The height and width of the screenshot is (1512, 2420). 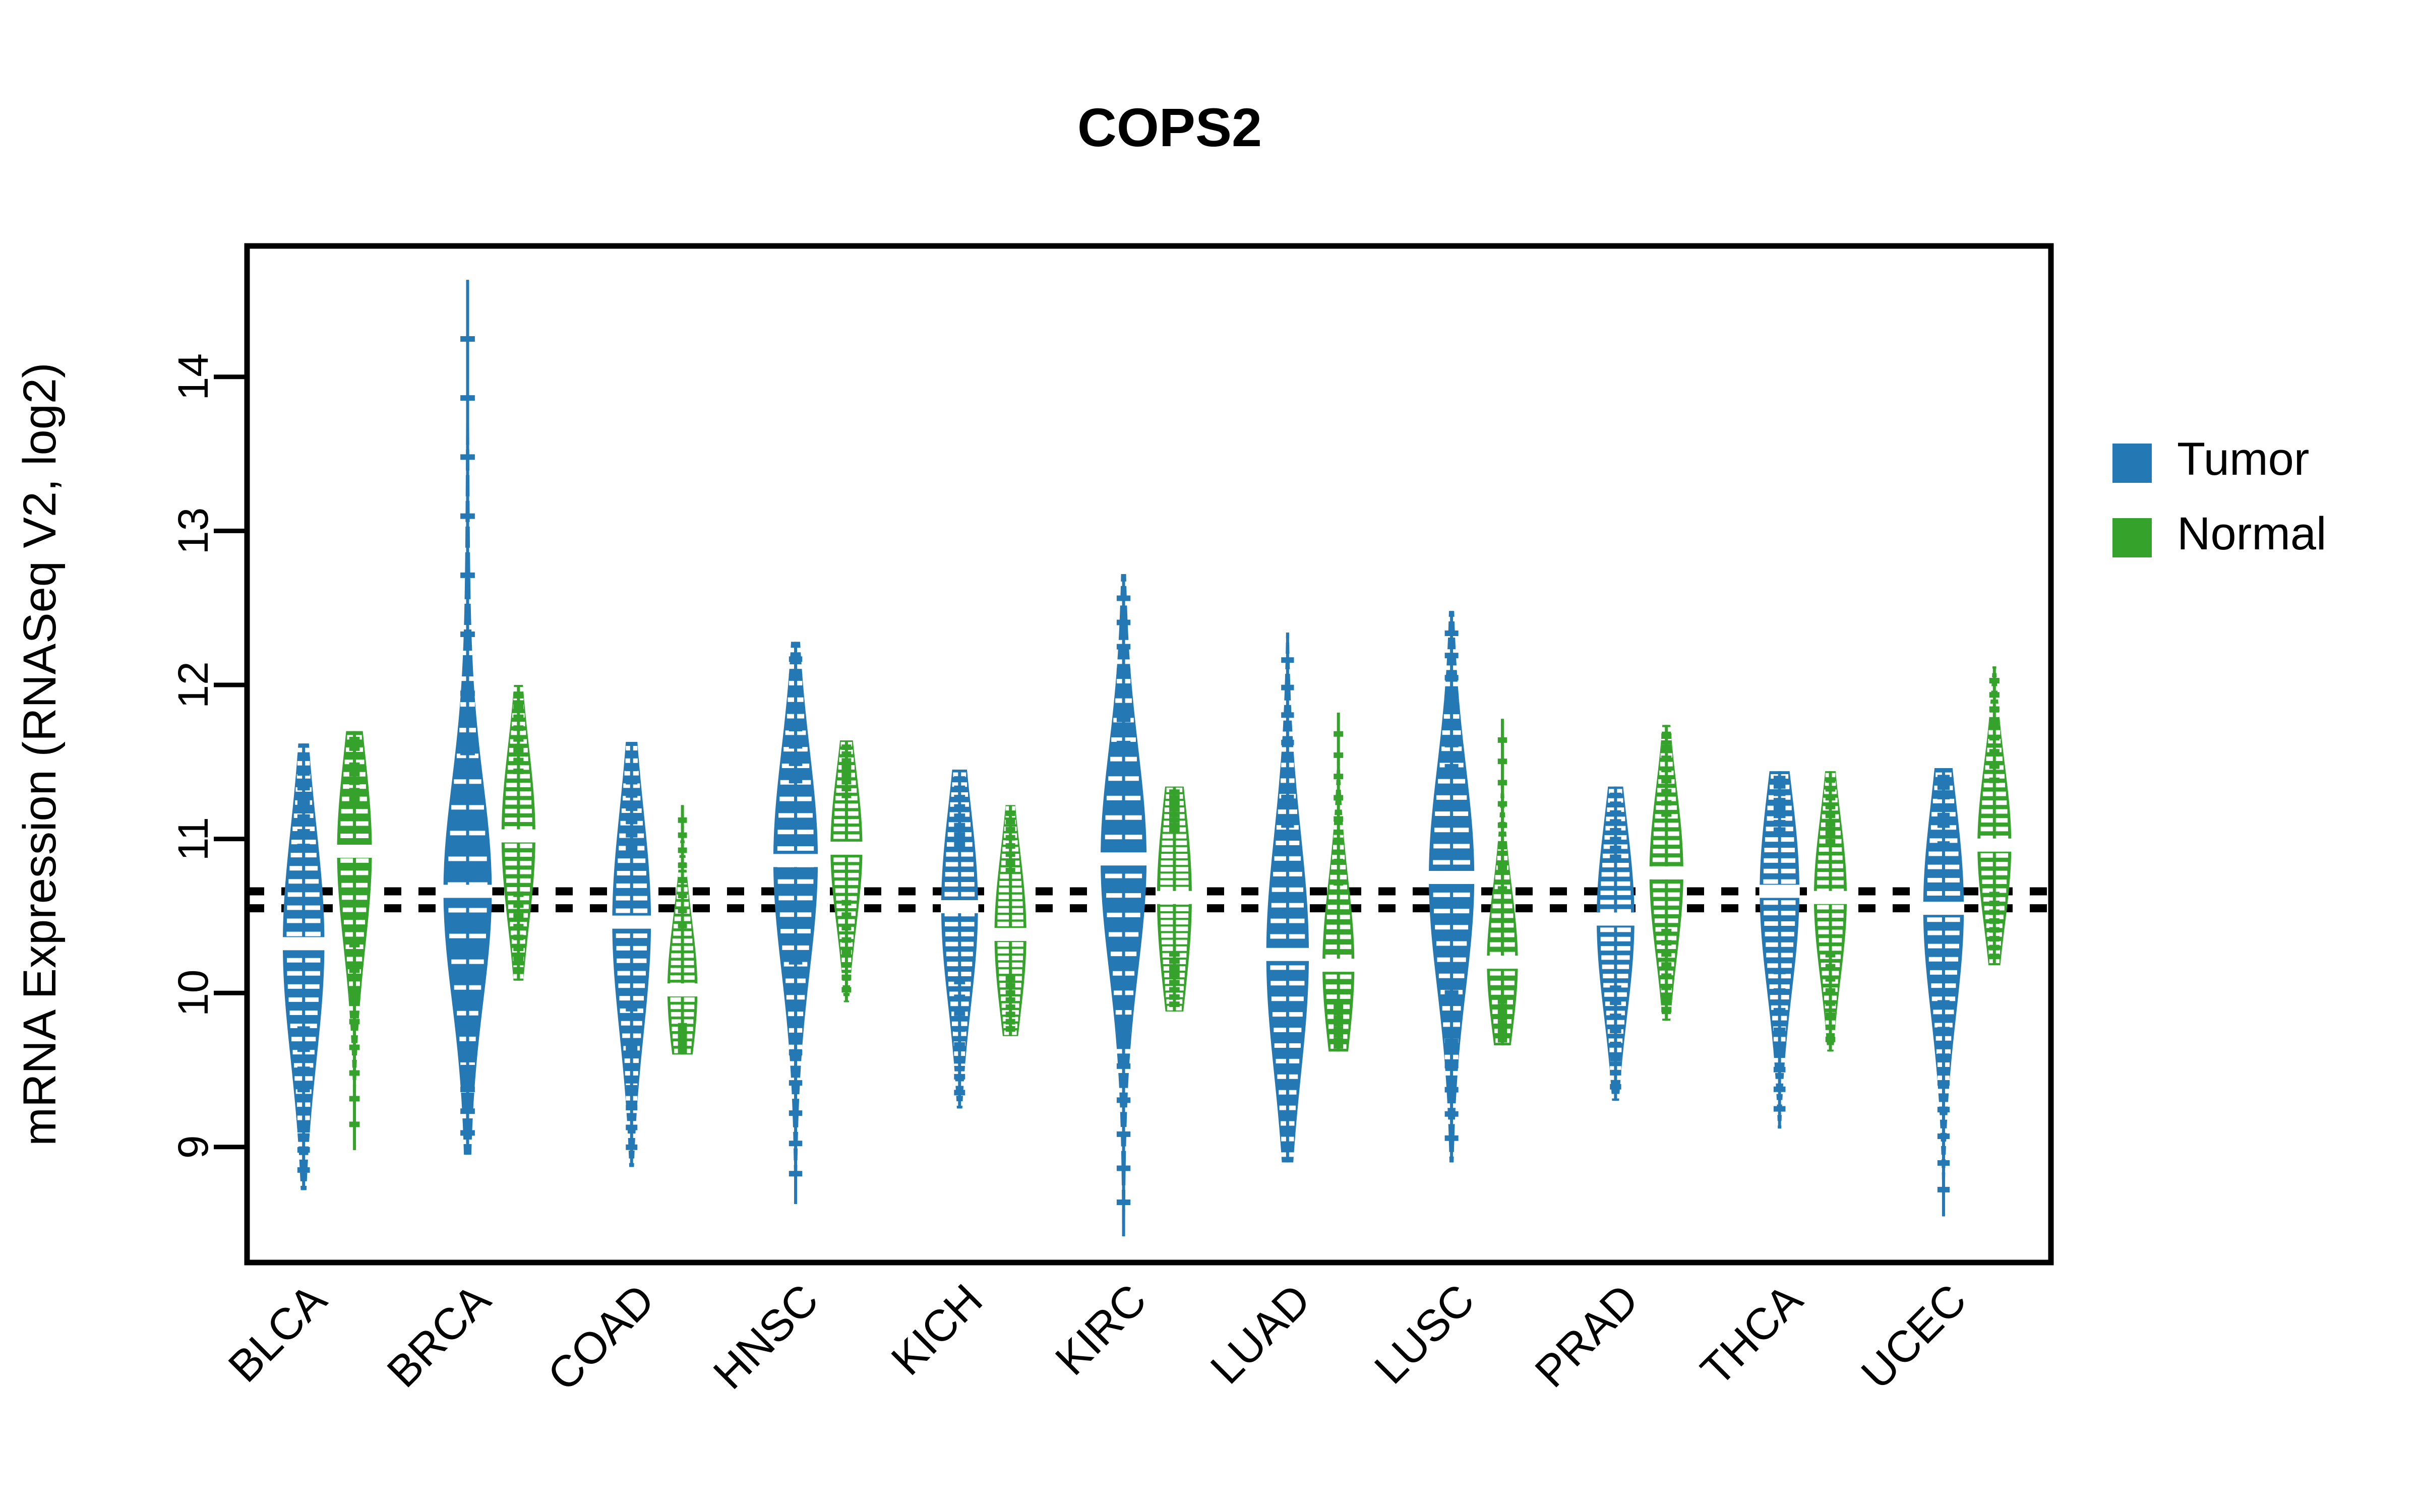 I want to click on y-tick-label: 9, so click(x=193, y=1147).